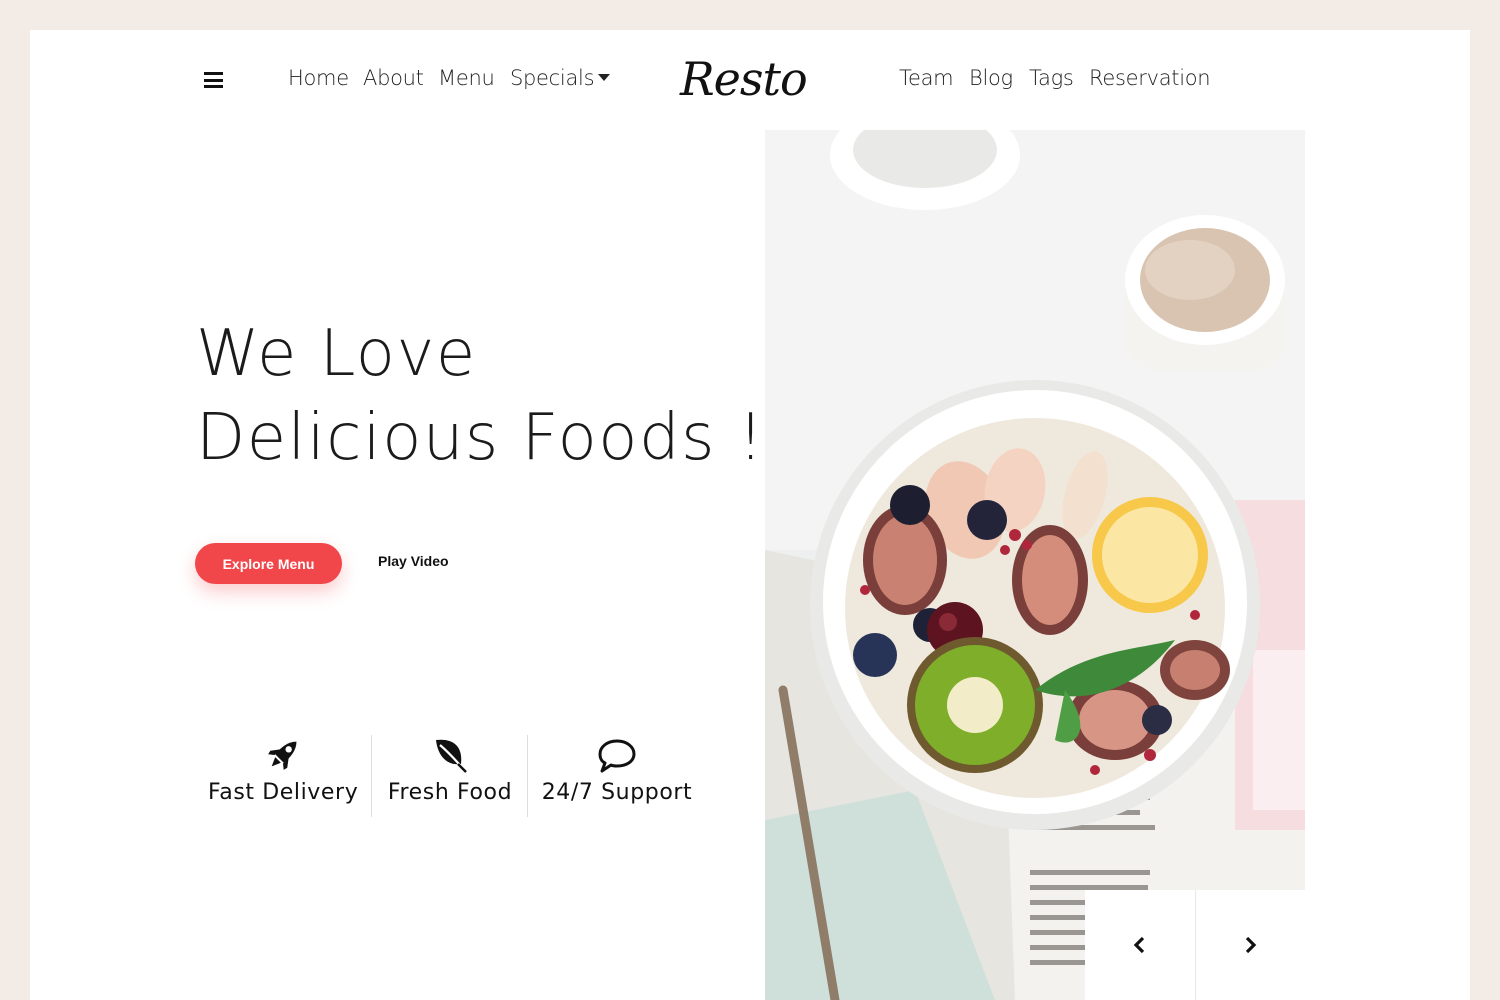 This screenshot has width=1500, height=1000. Describe the element at coordinates (393, 78) in the screenshot. I see `nav-link-about: About` at that location.